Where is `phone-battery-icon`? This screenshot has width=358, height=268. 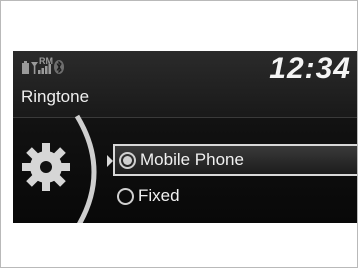 phone-battery-icon is located at coordinates (25, 67).